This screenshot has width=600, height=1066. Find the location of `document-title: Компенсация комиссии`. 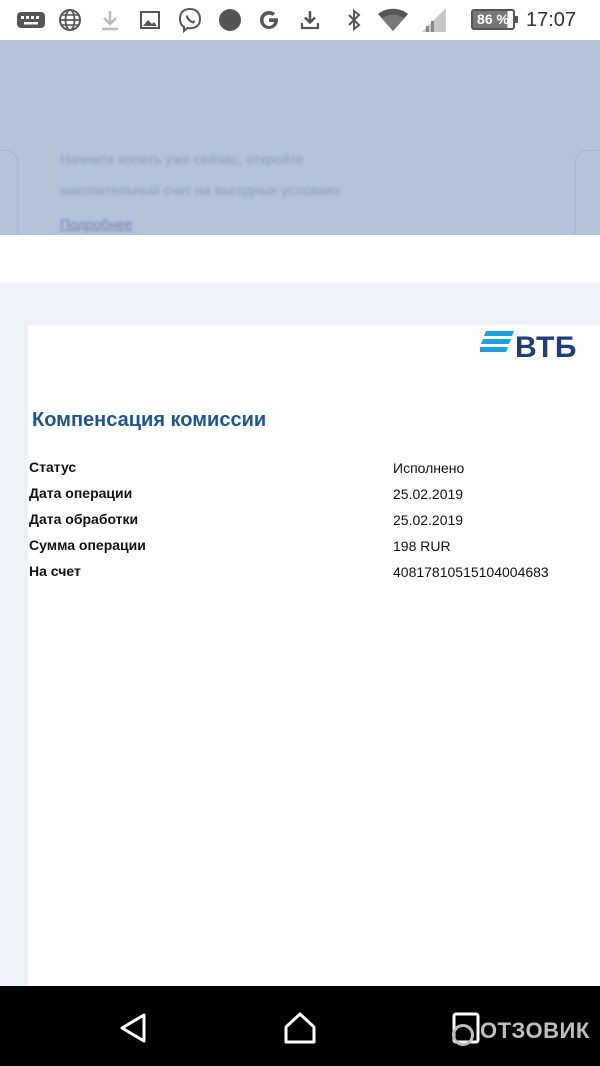

document-title: Компенсация комиссии is located at coordinates (149, 420).